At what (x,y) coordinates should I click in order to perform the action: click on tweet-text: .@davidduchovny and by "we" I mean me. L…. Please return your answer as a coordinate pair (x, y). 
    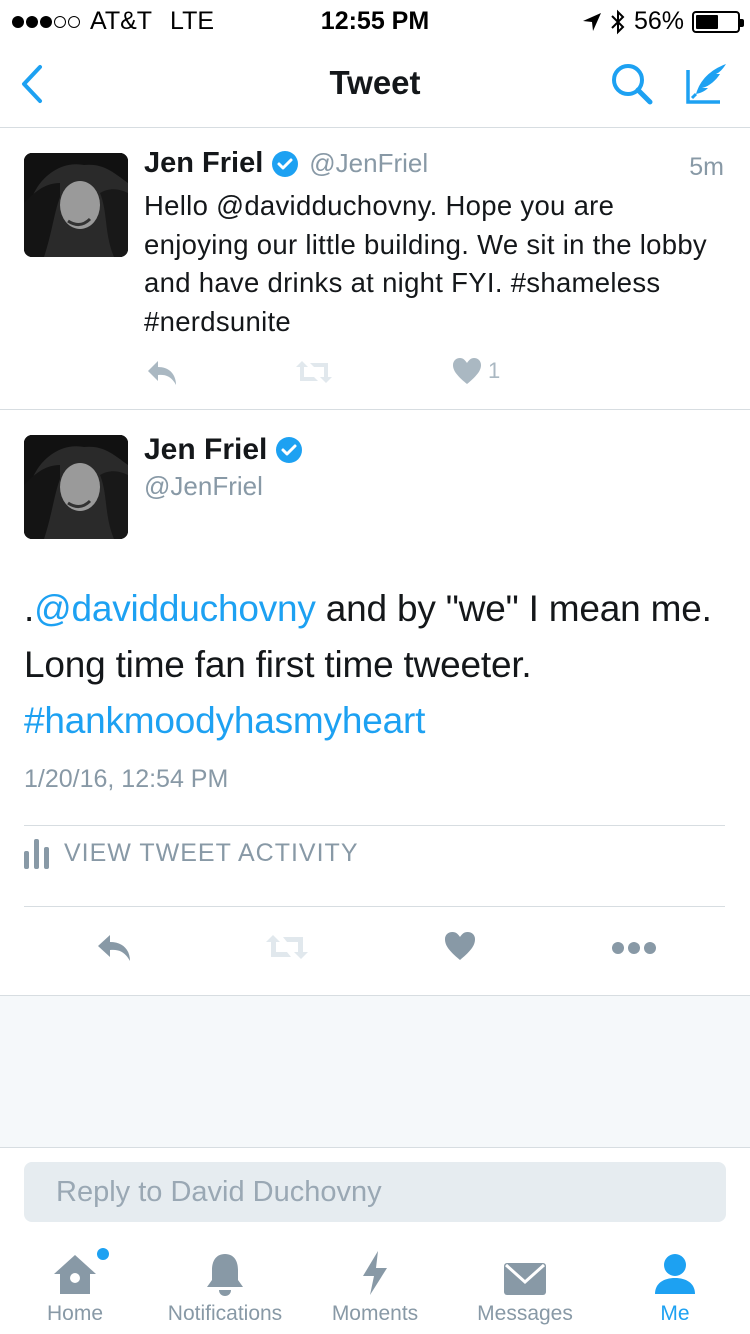
    Looking at the image, I should click on (374, 665).